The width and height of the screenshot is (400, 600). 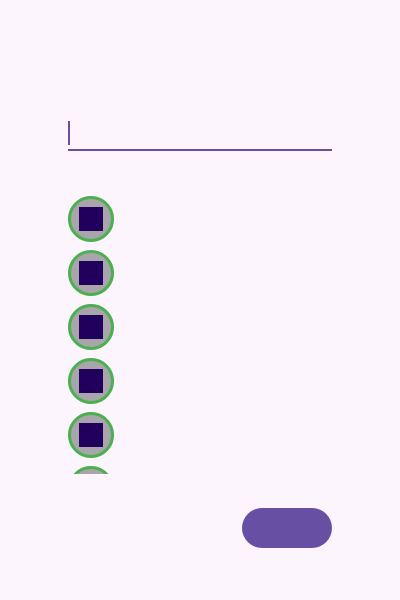 What do you see at coordinates (180, 528) in the screenshot?
I see `cancel-button` at bounding box center [180, 528].